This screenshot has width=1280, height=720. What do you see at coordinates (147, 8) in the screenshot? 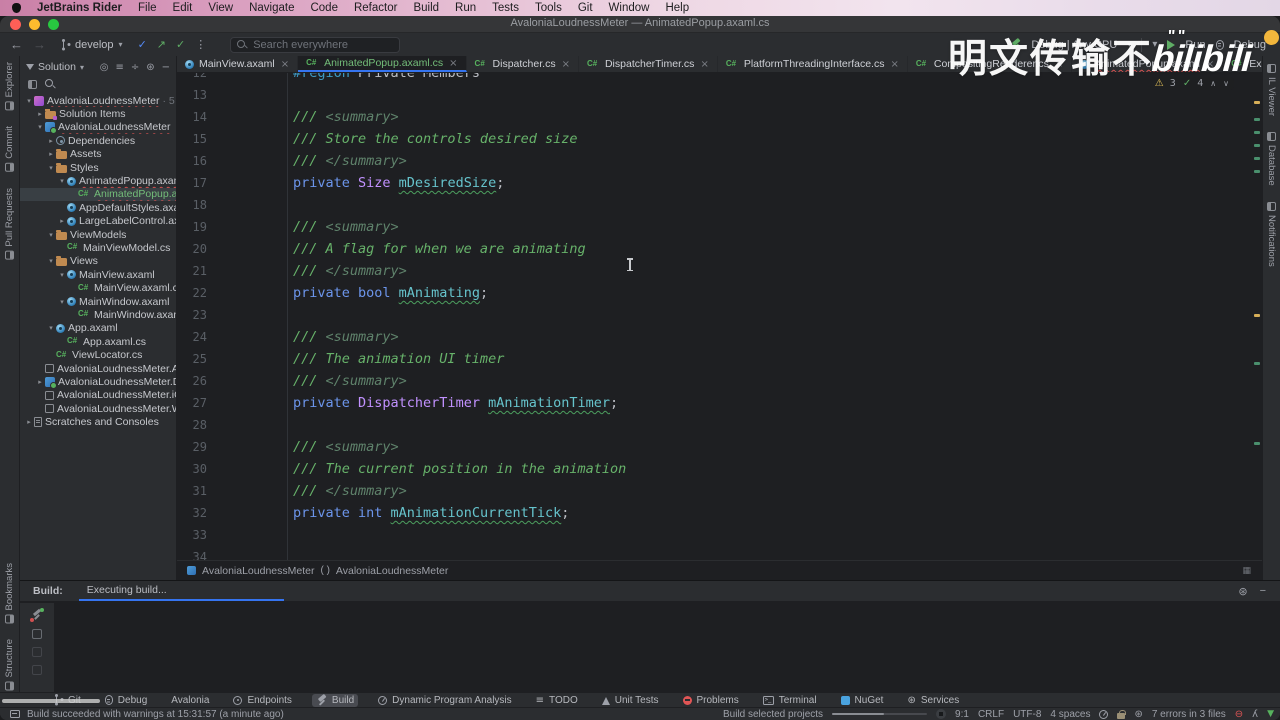
I see `menu-item-file: File` at bounding box center [147, 8].